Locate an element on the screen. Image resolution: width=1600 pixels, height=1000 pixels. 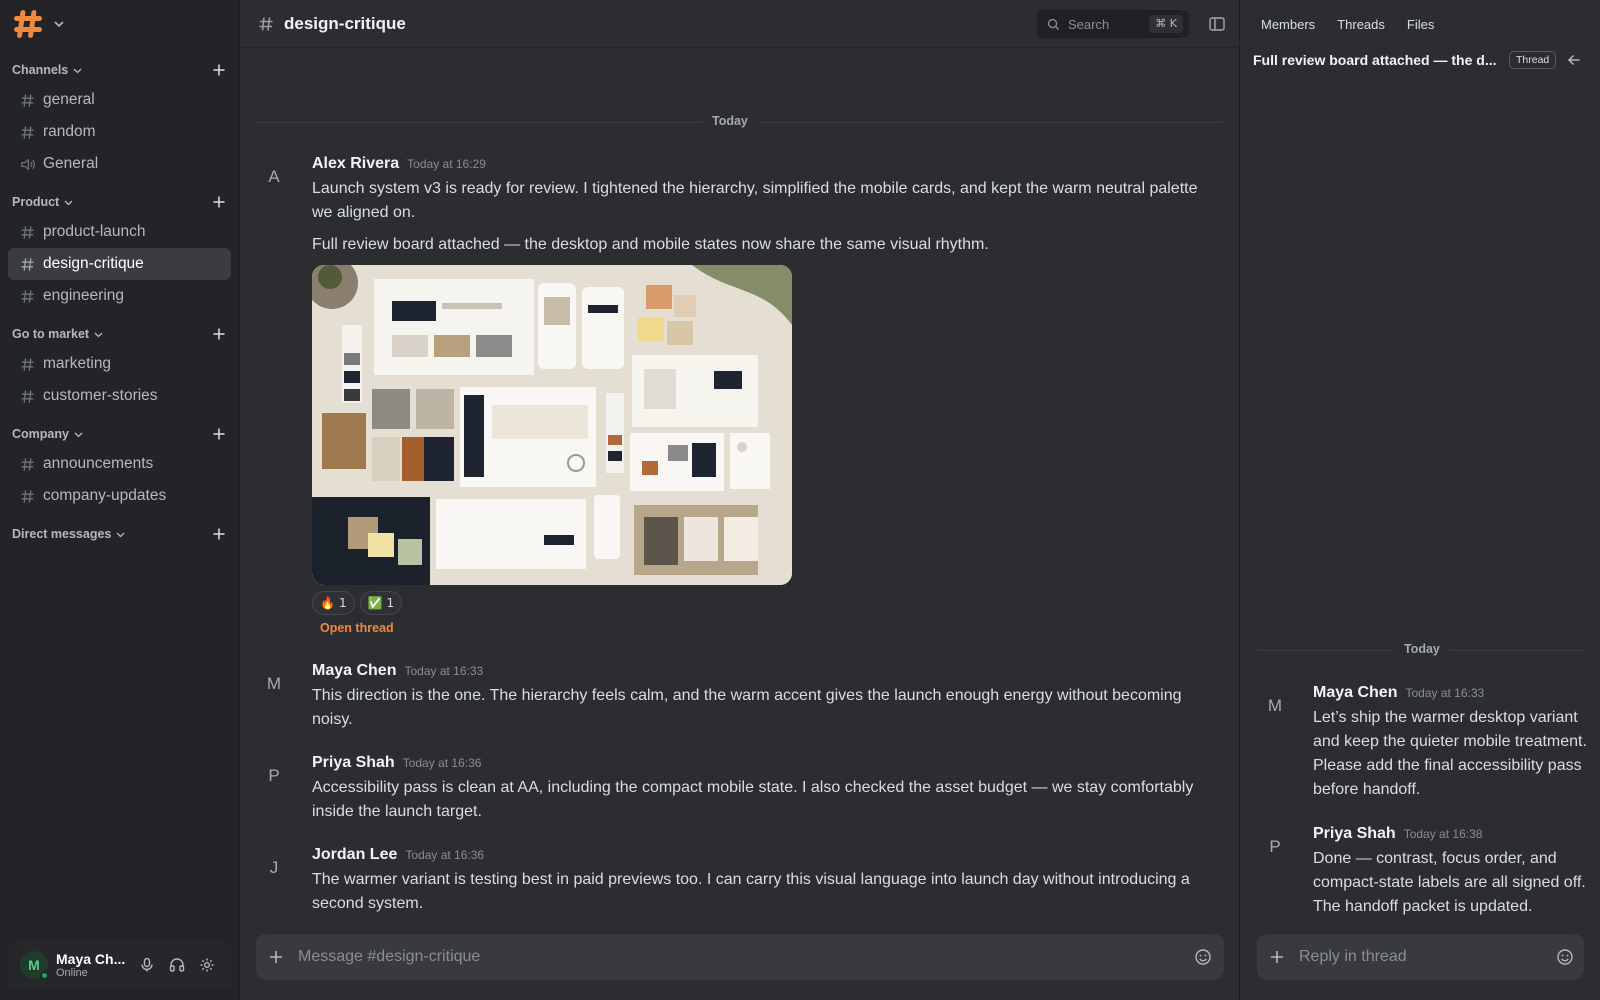
channel-title: design-critique is located at coordinates (345, 23).